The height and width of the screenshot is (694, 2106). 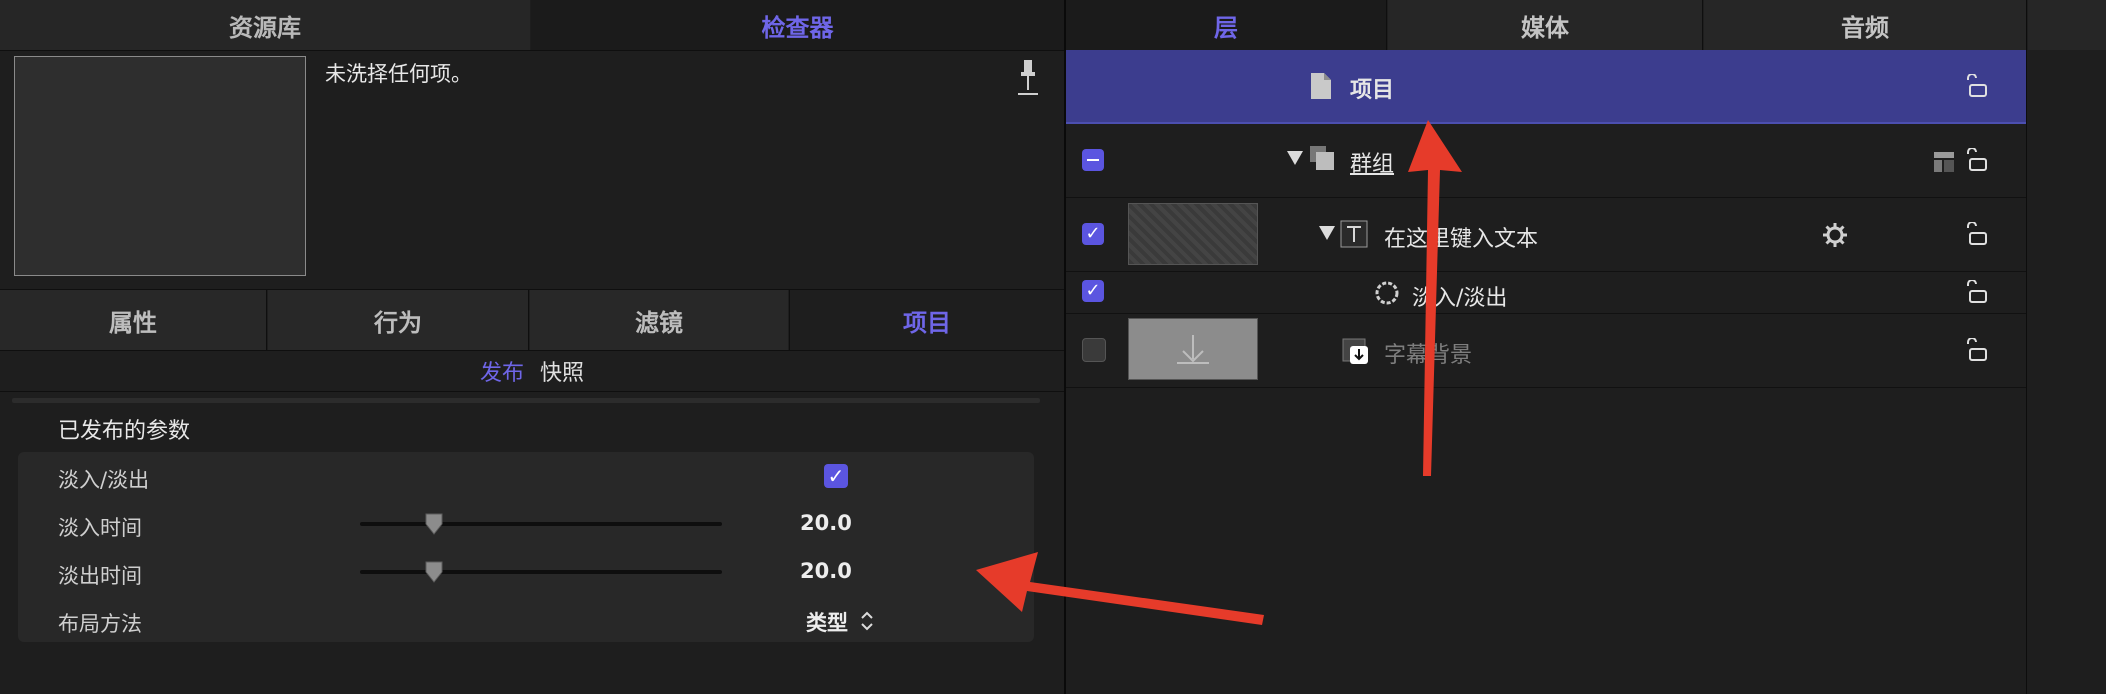 I want to click on tab-project: 项目, so click(x=927, y=320).